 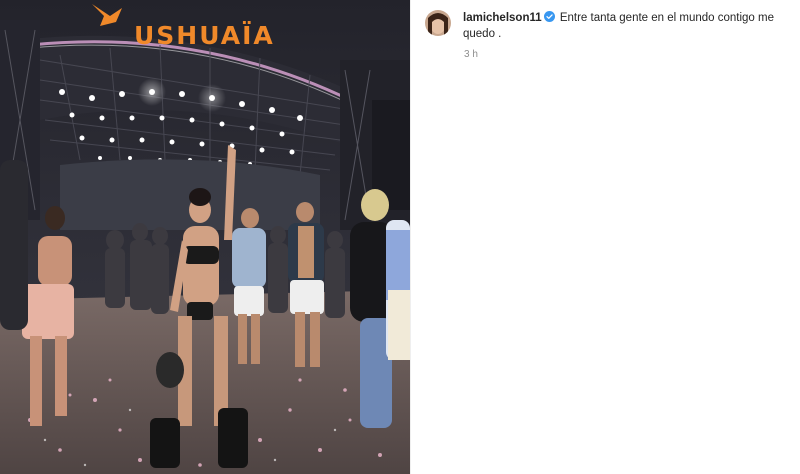 I want to click on post-timestamp: 3 h, so click(x=471, y=54).